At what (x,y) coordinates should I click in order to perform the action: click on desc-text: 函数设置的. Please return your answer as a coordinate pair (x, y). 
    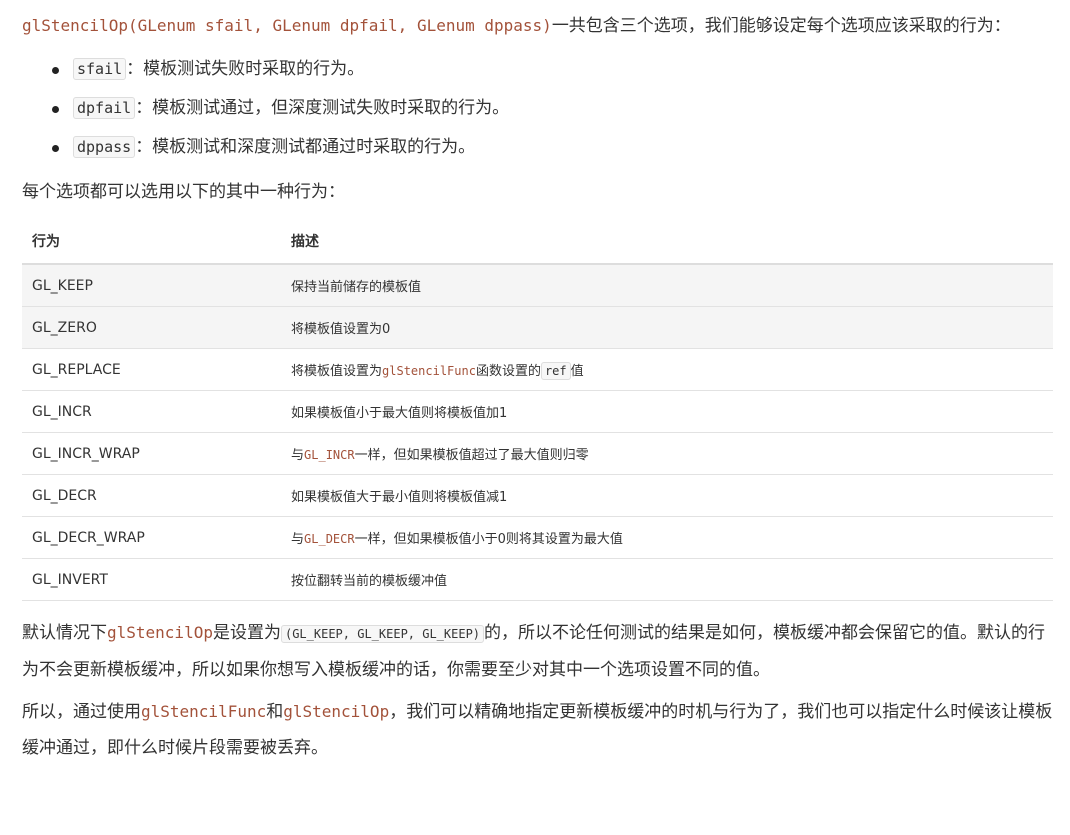
    Looking at the image, I should click on (508, 371).